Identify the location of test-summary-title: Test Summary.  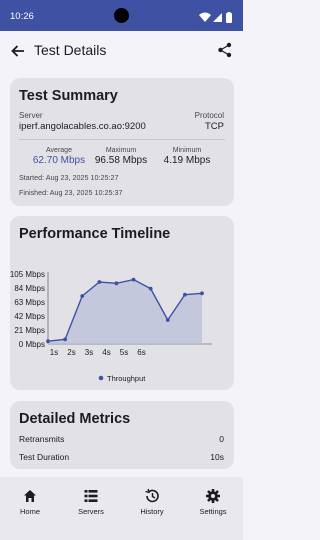
(68, 96).